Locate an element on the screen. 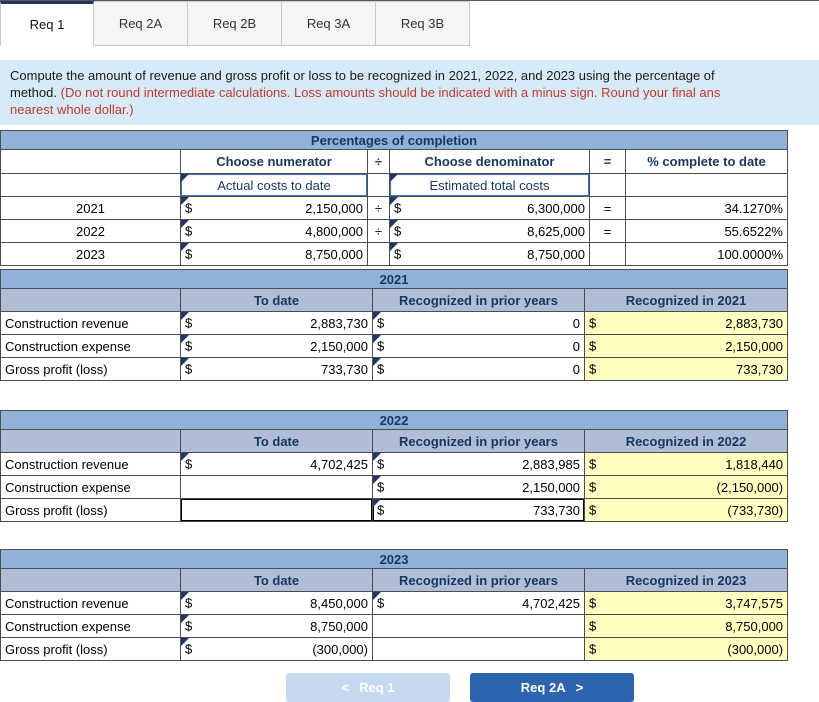  prior-years-input: $733,730 is located at coordinates (478, 510).